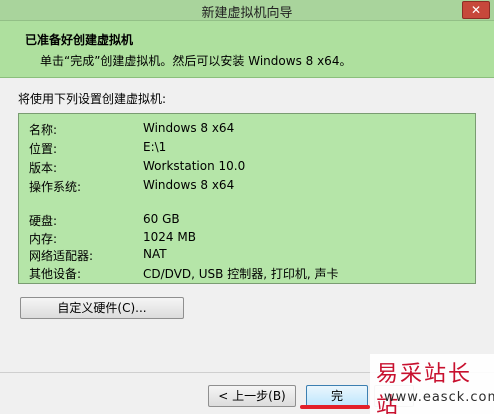  Describe the element at coordinates (155, 254) in the screenshot. I see `setting-value: NAT` at that location.